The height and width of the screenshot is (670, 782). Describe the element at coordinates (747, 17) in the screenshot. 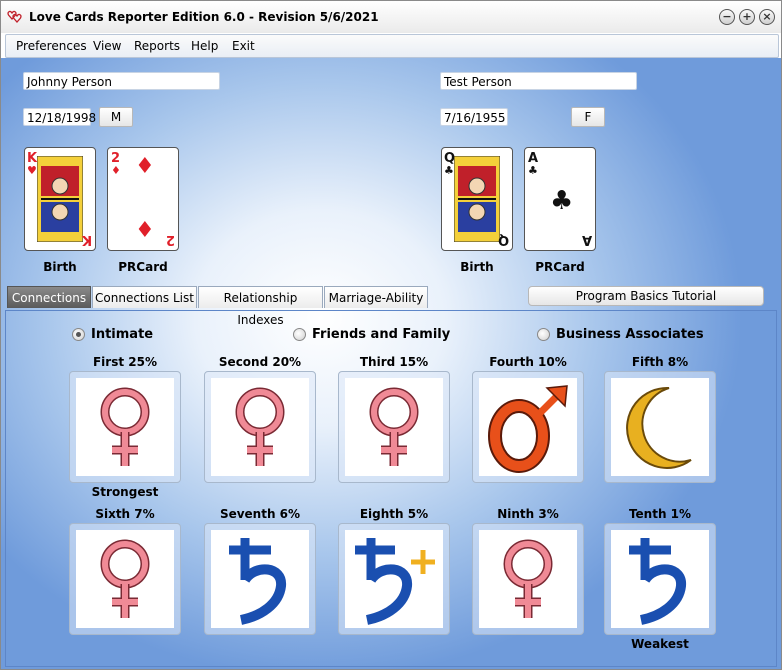

I see `maximize-icon: +` at that location.